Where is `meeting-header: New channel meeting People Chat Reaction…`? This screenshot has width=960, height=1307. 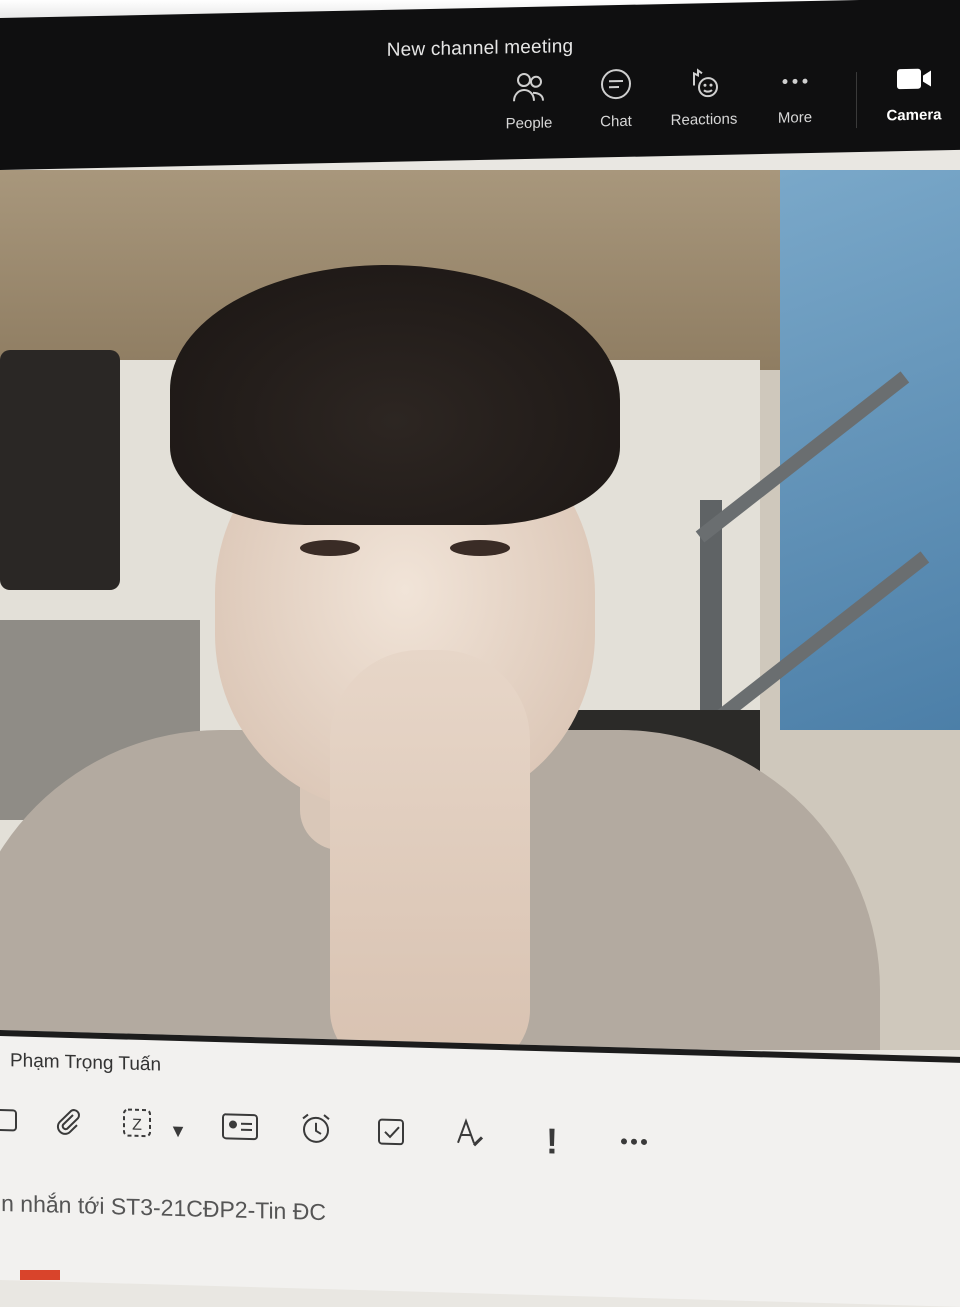 meeting-header: New channel meeting People Chat Reaction… is located at coordinates (480, 85).